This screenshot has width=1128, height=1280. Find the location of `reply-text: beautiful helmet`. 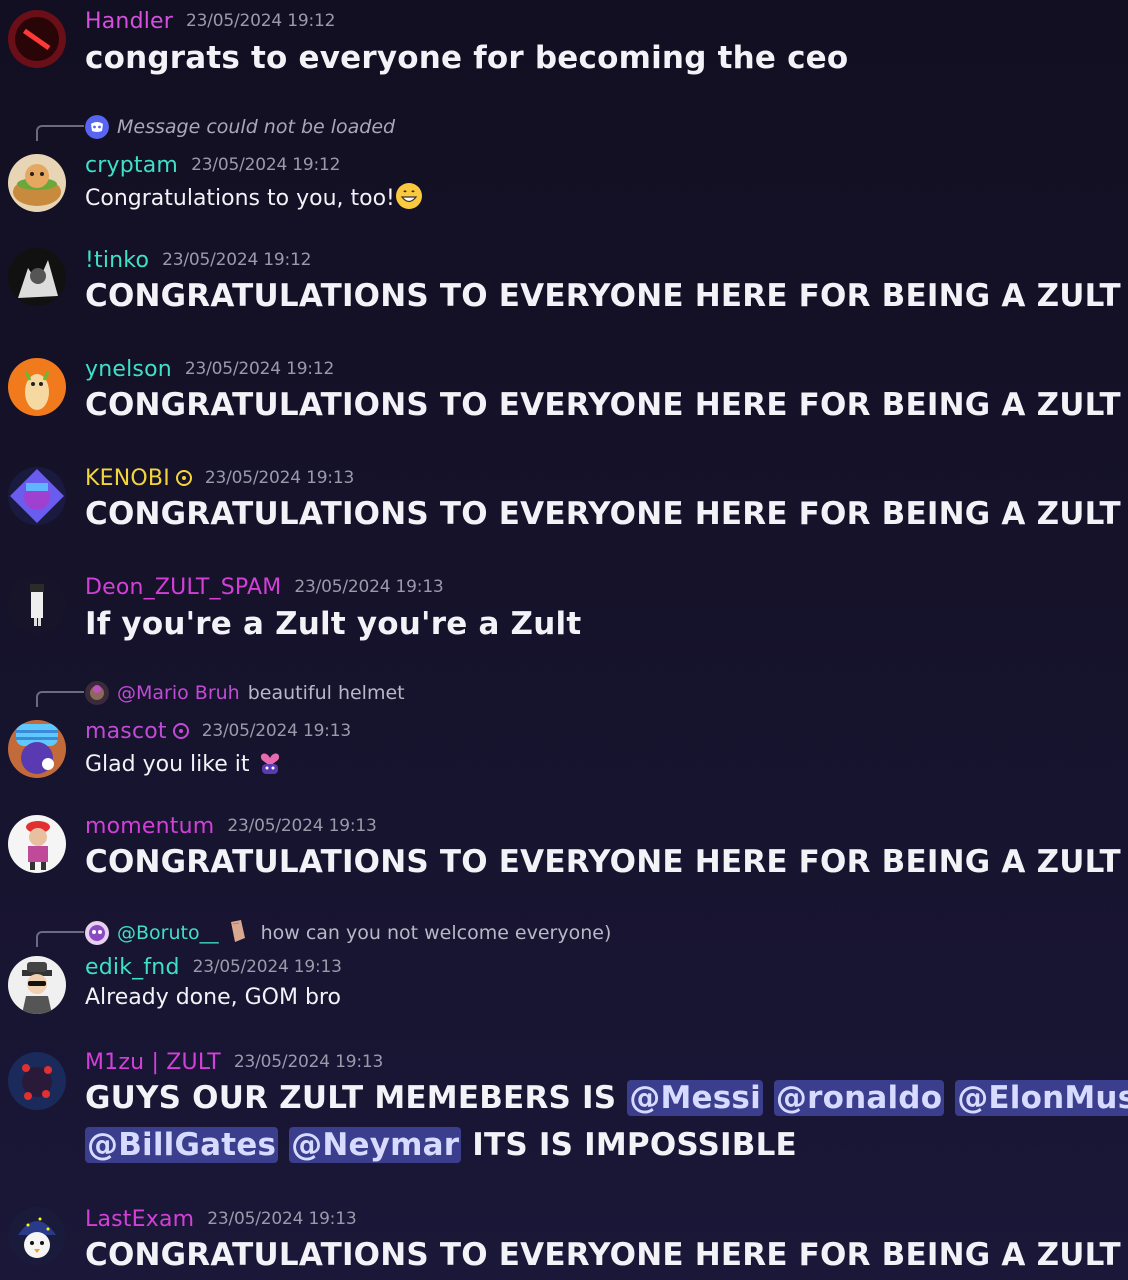

reply-text: beautiful helmet is located at coordinates (326, 693).